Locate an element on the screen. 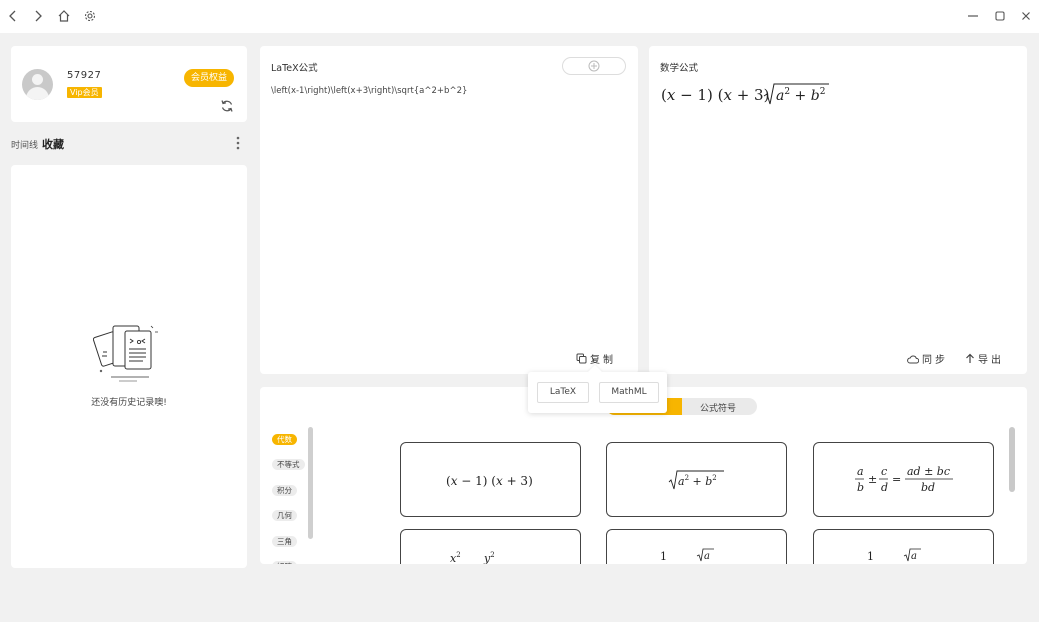  avatar is located at coordinates (37, 84).